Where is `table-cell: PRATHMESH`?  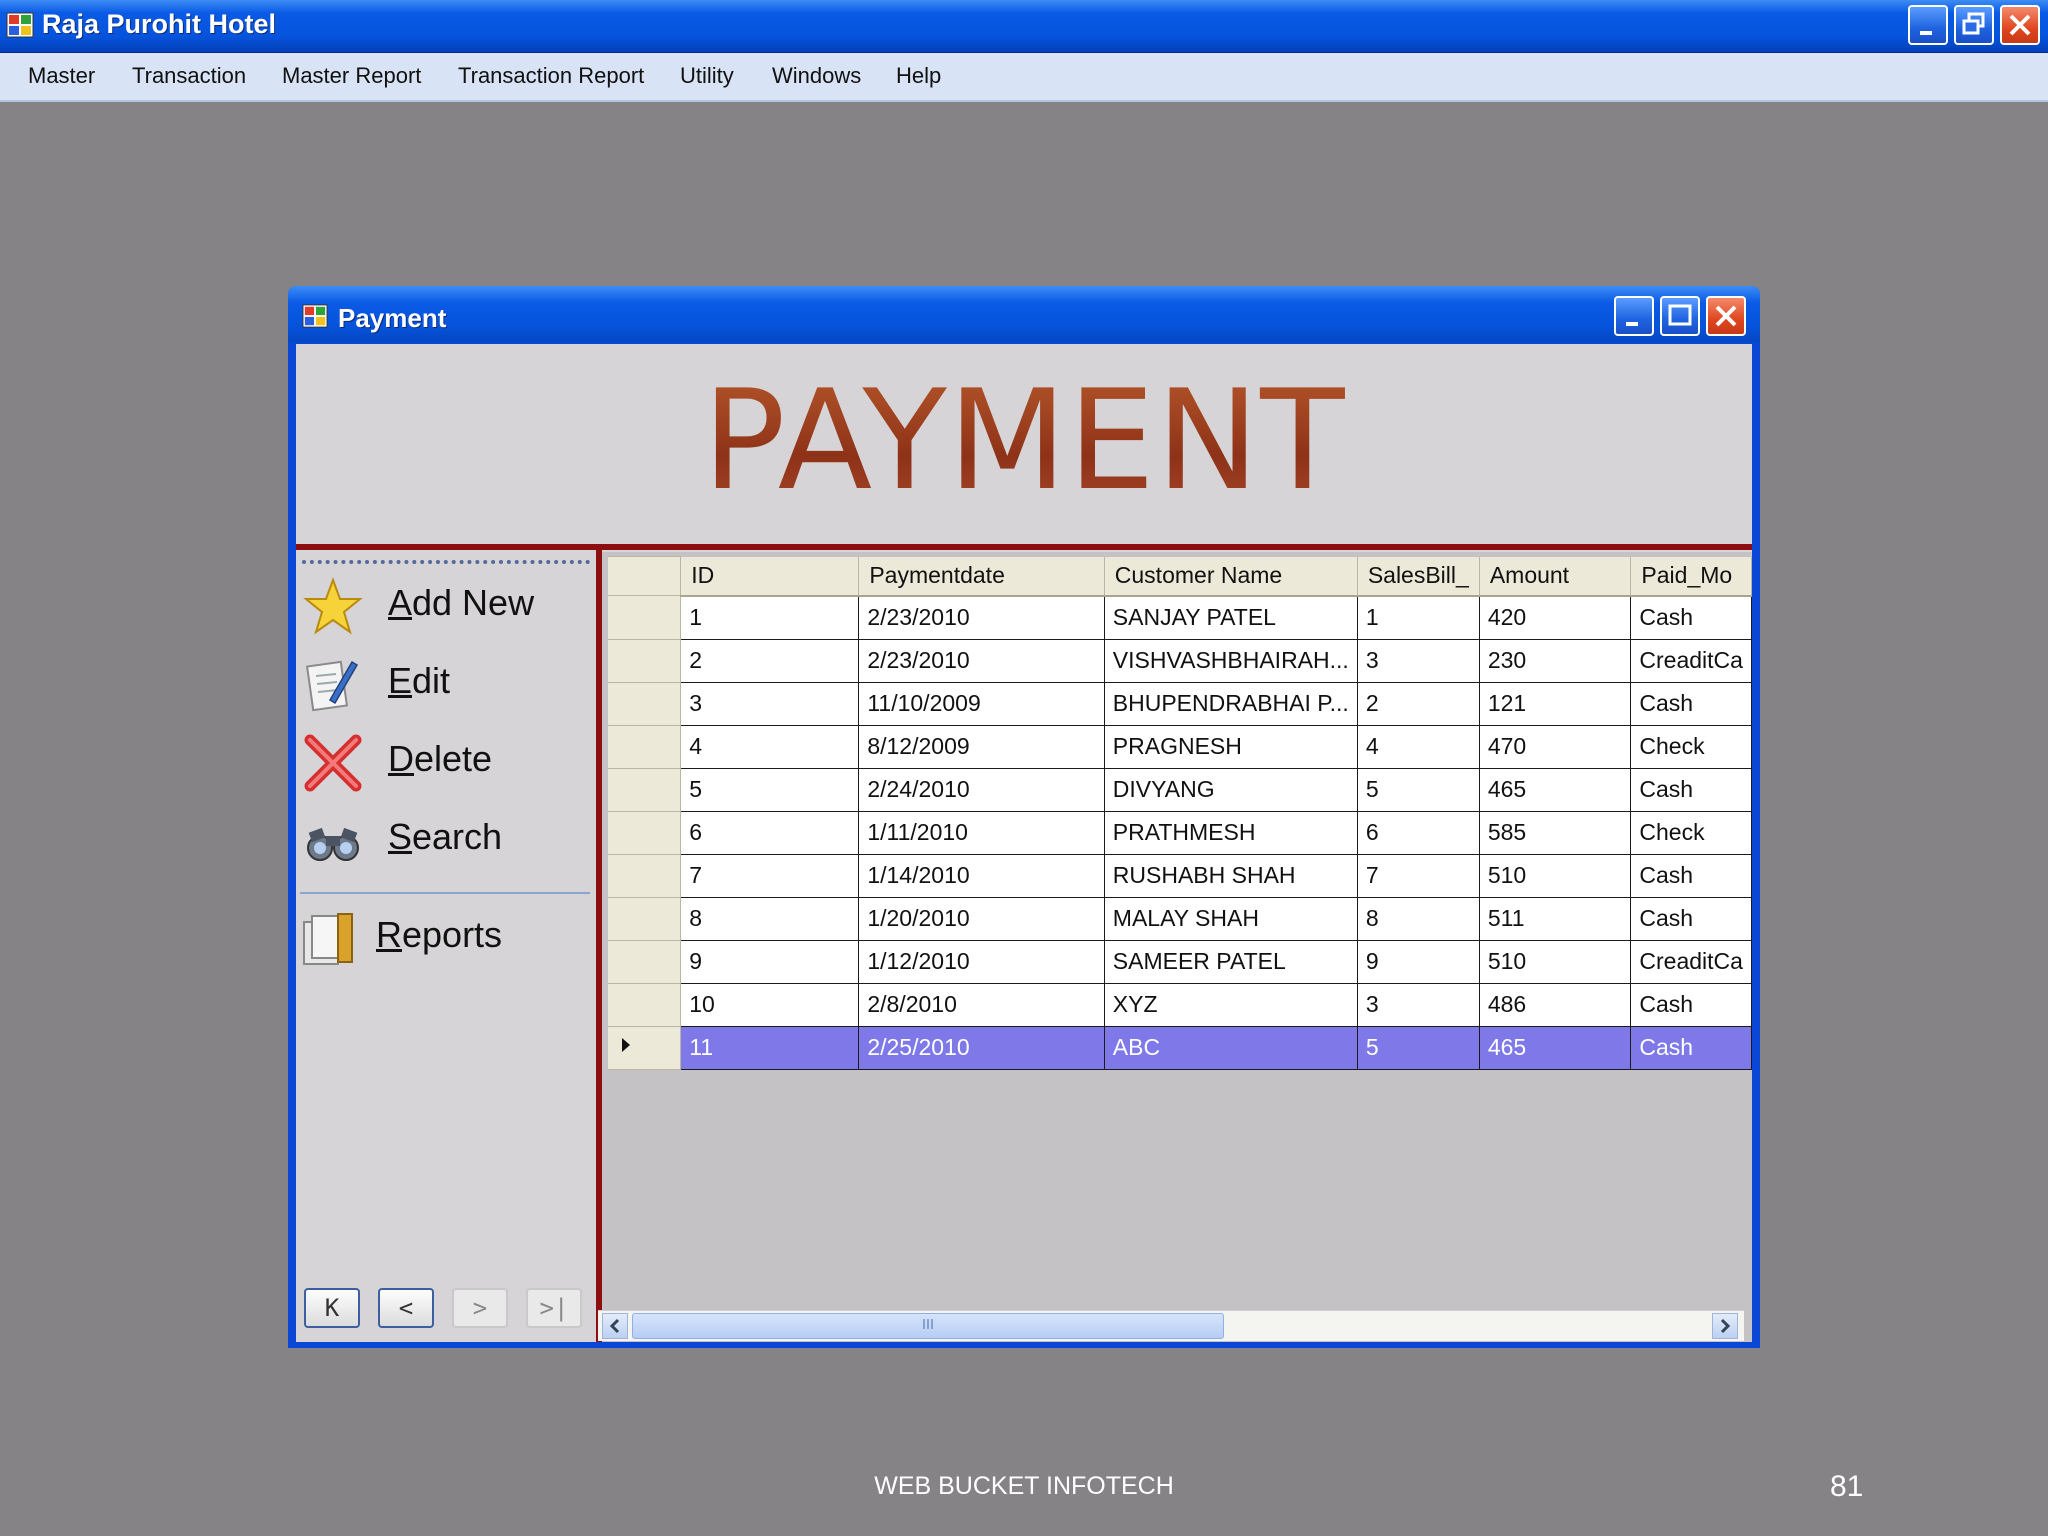 table-cell: PRATHMESH is located at coordinates (1230, 832).